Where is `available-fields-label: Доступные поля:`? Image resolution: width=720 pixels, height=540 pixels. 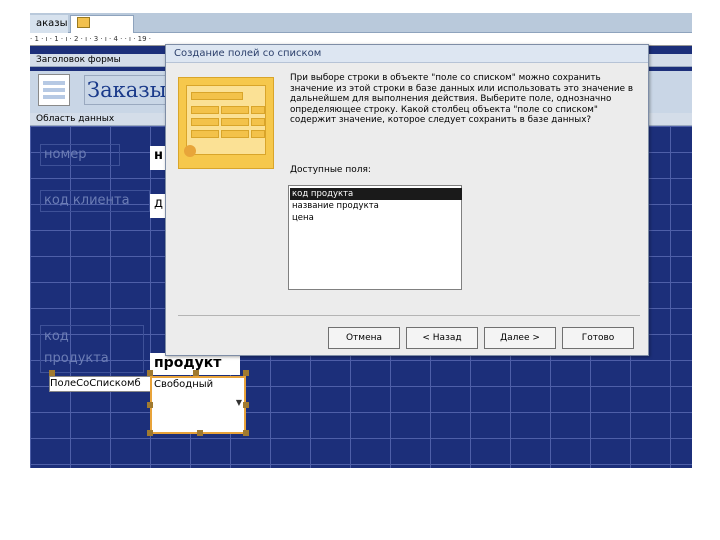
available-fields-label: Доступные поля: is located at coordinates (330, 170).